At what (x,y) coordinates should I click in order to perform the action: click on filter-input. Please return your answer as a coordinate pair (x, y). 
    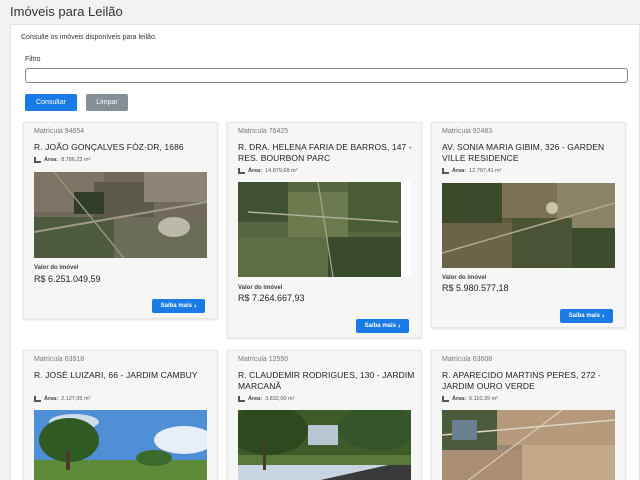
    Looking at the image, I should click on (326, 75).